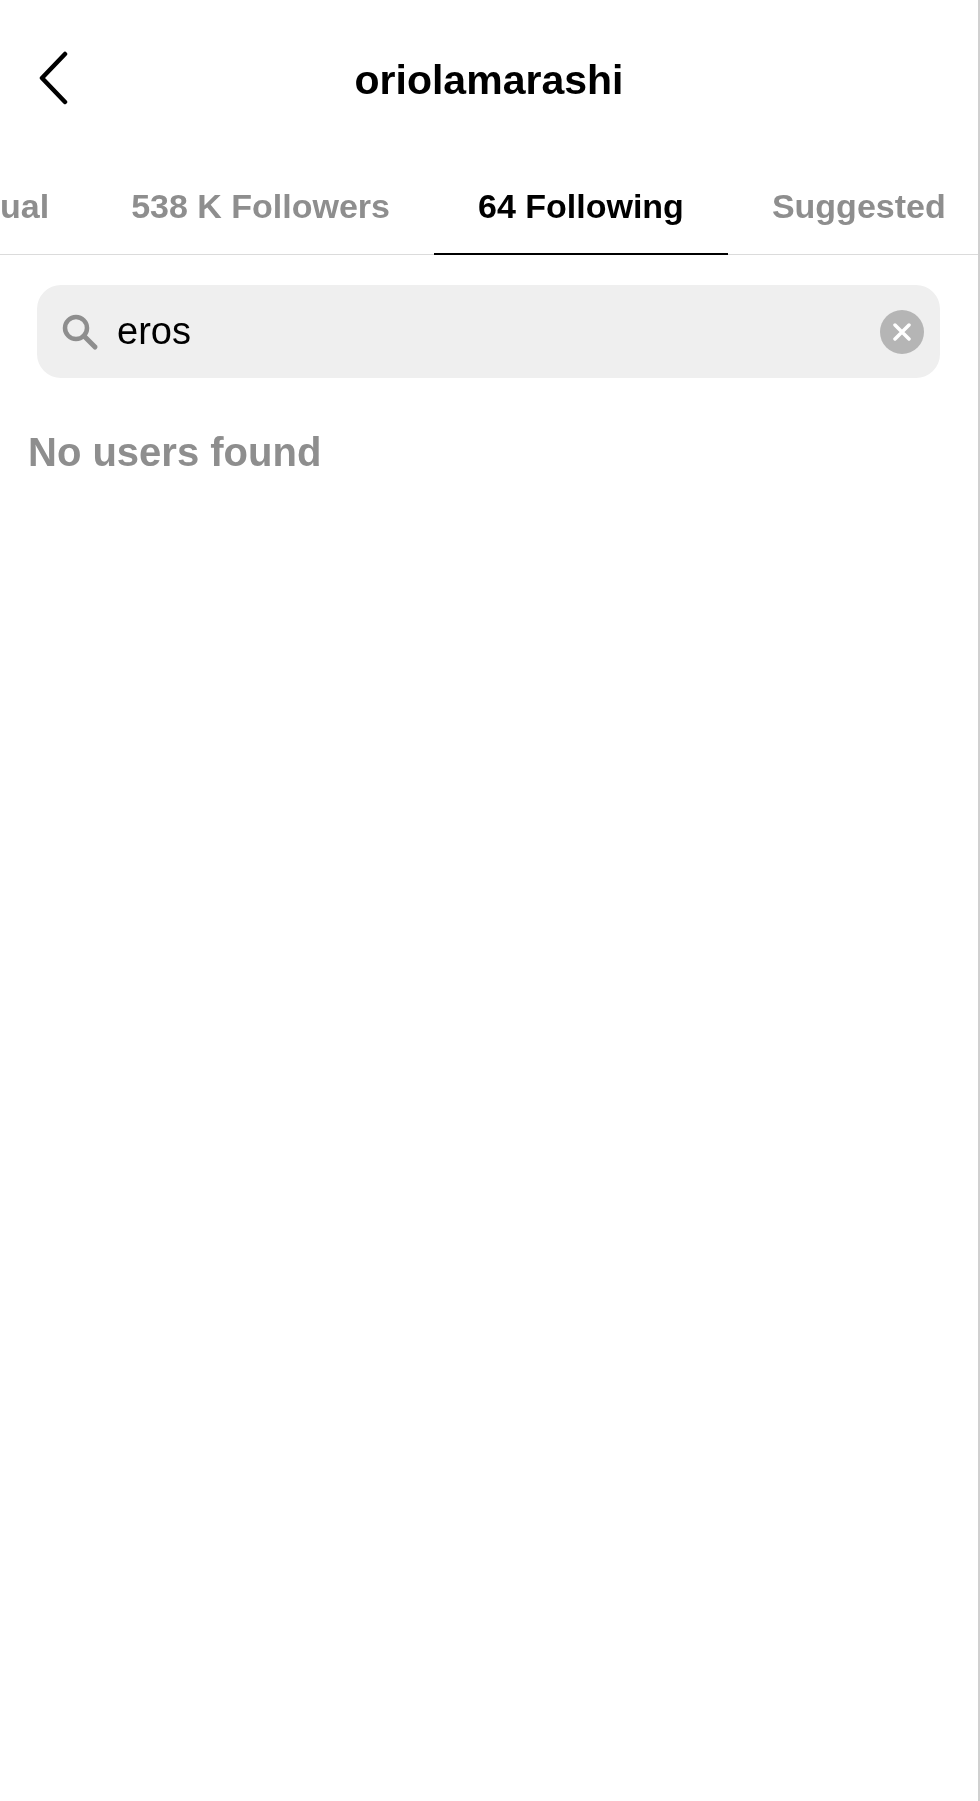  I want to click on close-icon, so click(902, 331).